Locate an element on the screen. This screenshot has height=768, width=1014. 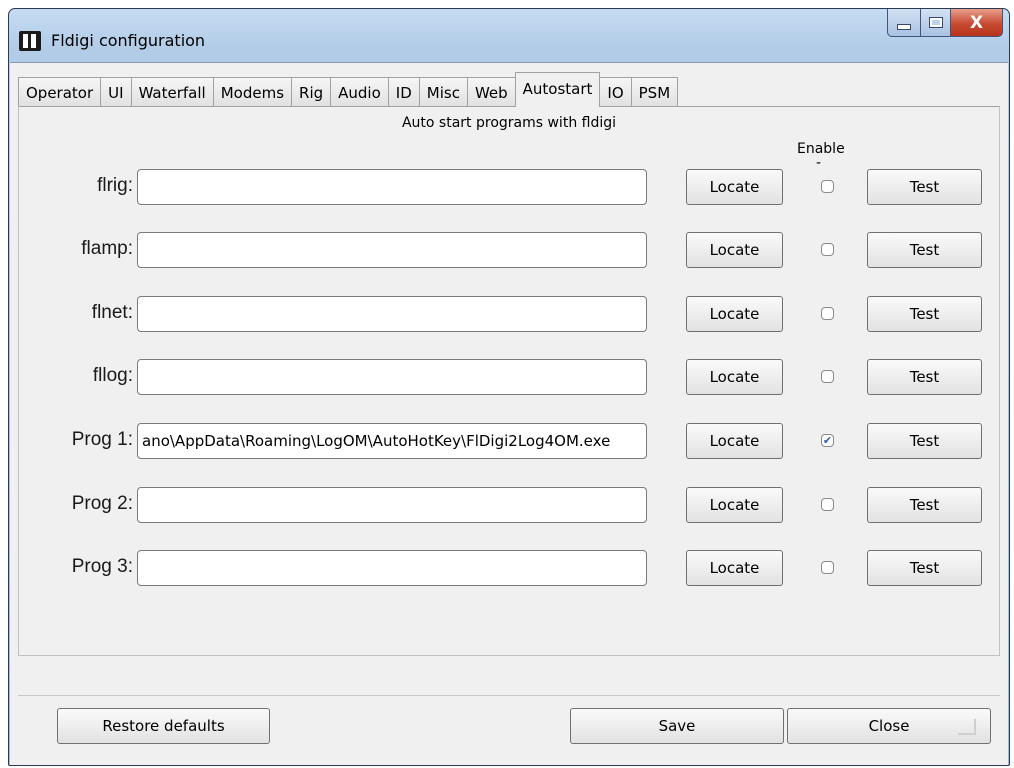
save-button: Save is located at coordinates (677, 726).